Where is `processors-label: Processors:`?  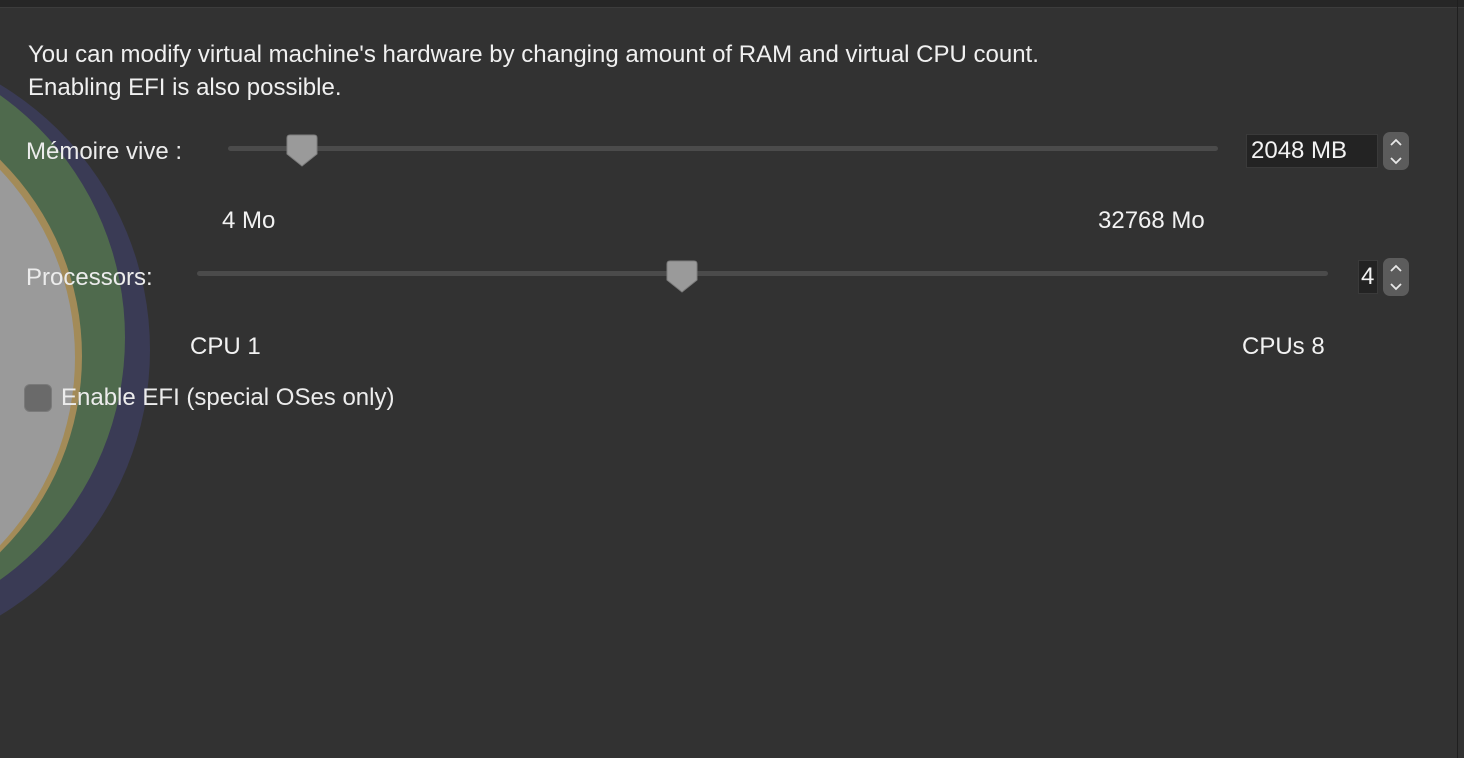 processors-label: Processors: is located at coordinates (89, 277).